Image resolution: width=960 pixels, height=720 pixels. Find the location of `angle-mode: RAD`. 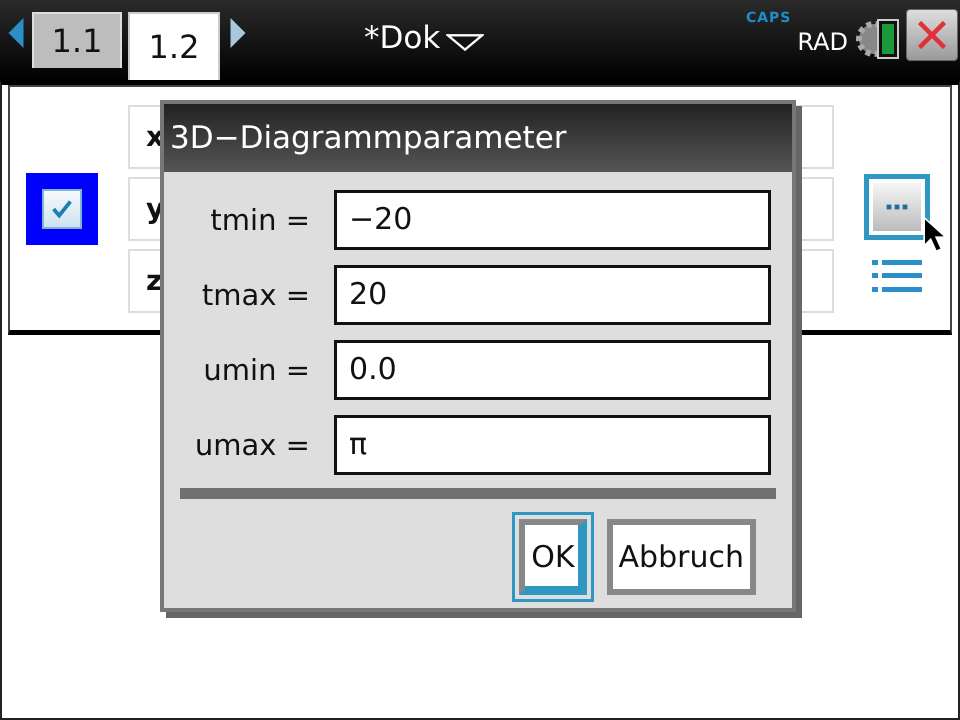

angle-mode: RAD is located at coordinates (822, 42).